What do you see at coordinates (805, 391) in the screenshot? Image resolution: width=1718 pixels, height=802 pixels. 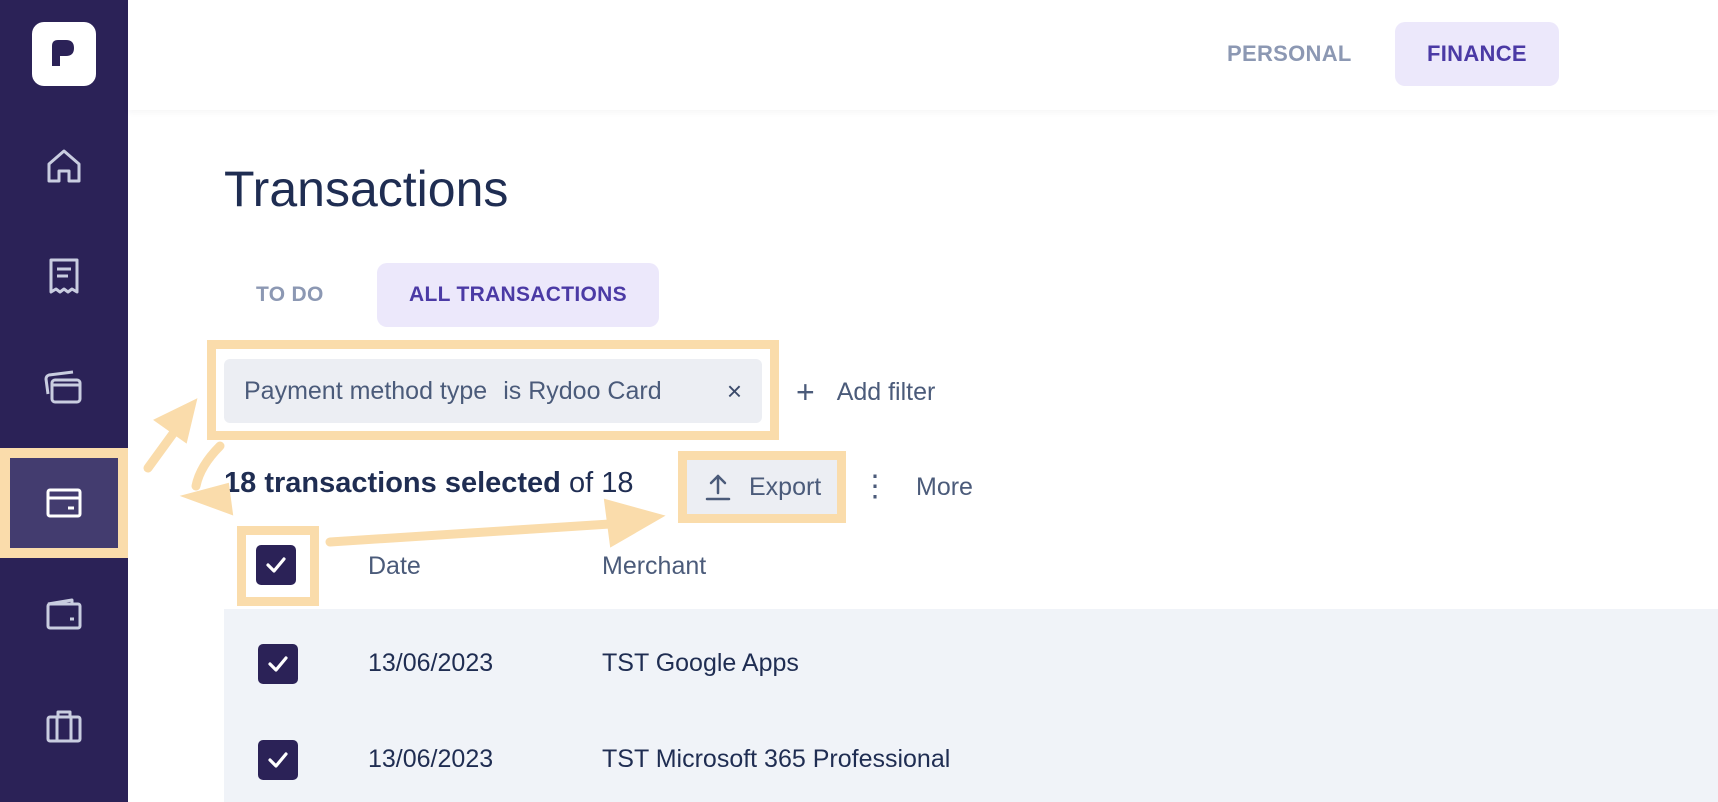 I see `plus-icon: +` at bounding box center [805, 391].